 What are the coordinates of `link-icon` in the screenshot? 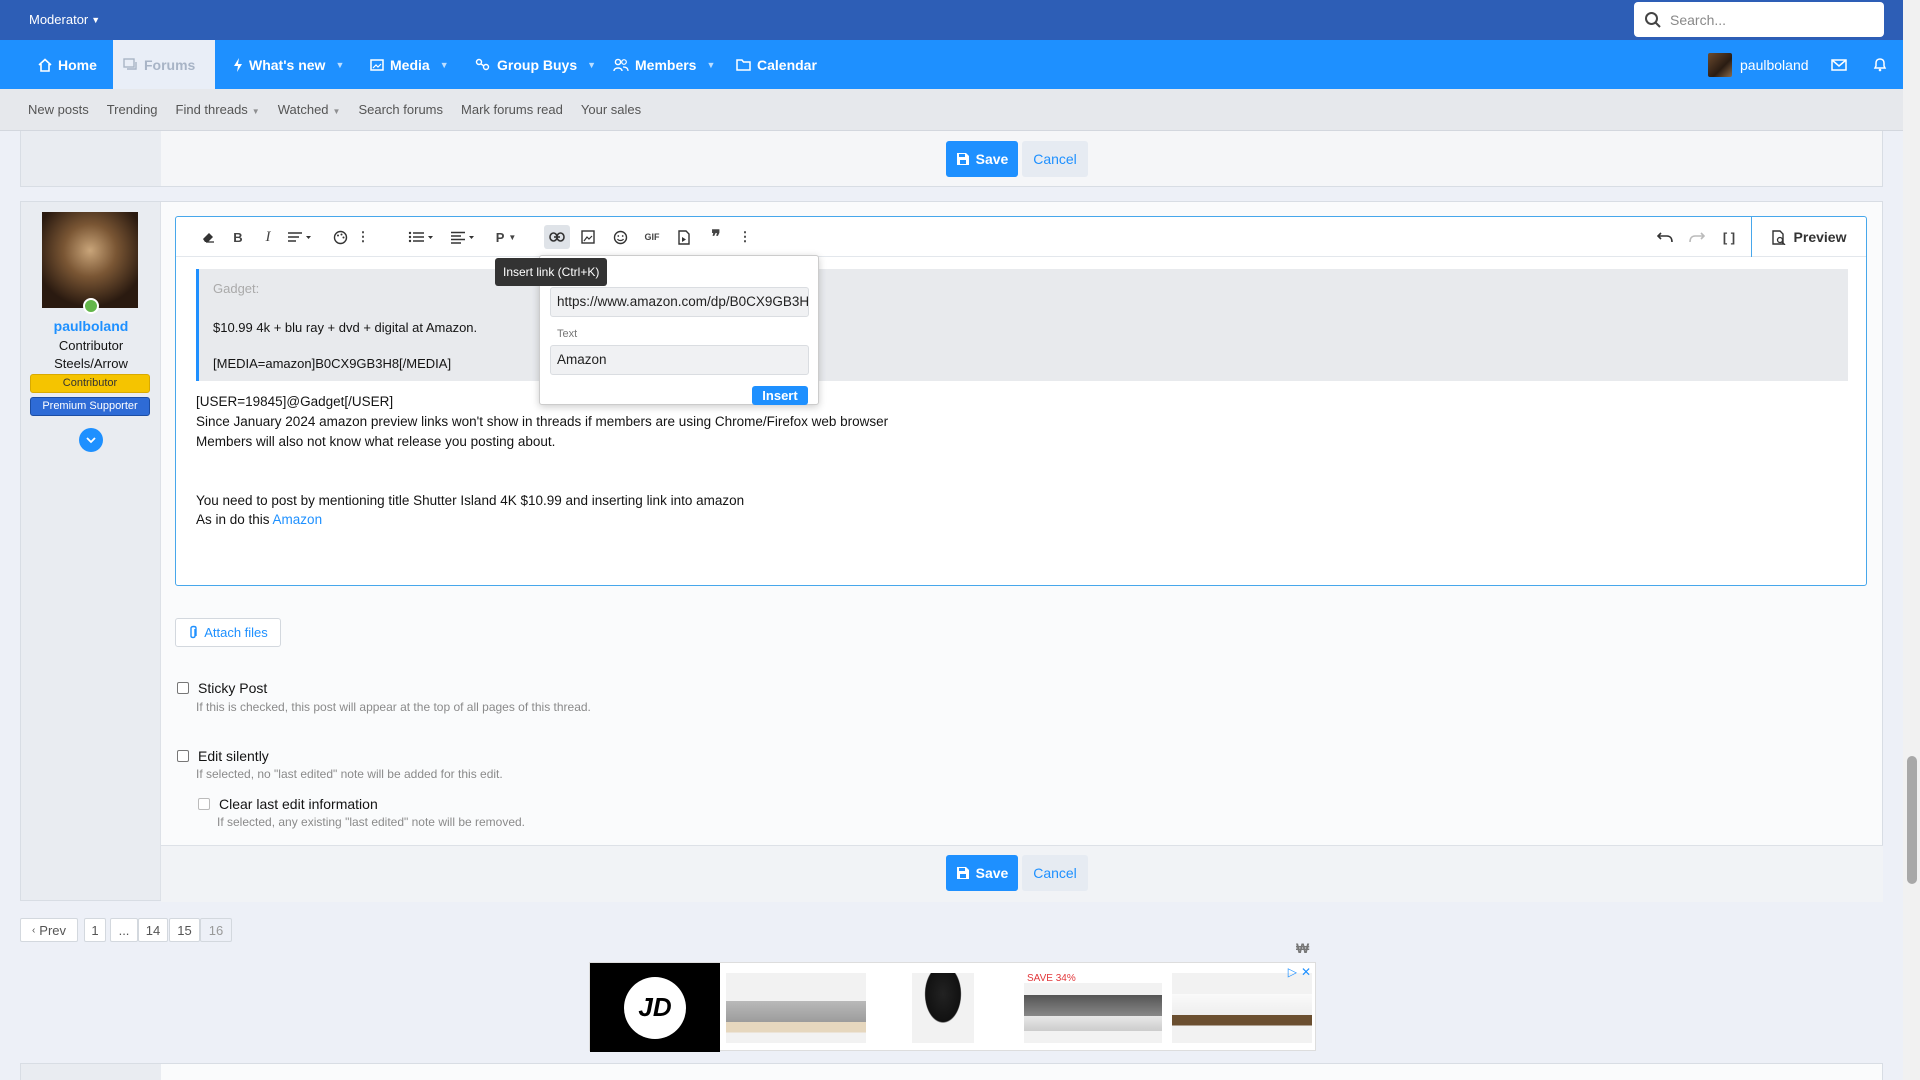 It's located at (557, 237).